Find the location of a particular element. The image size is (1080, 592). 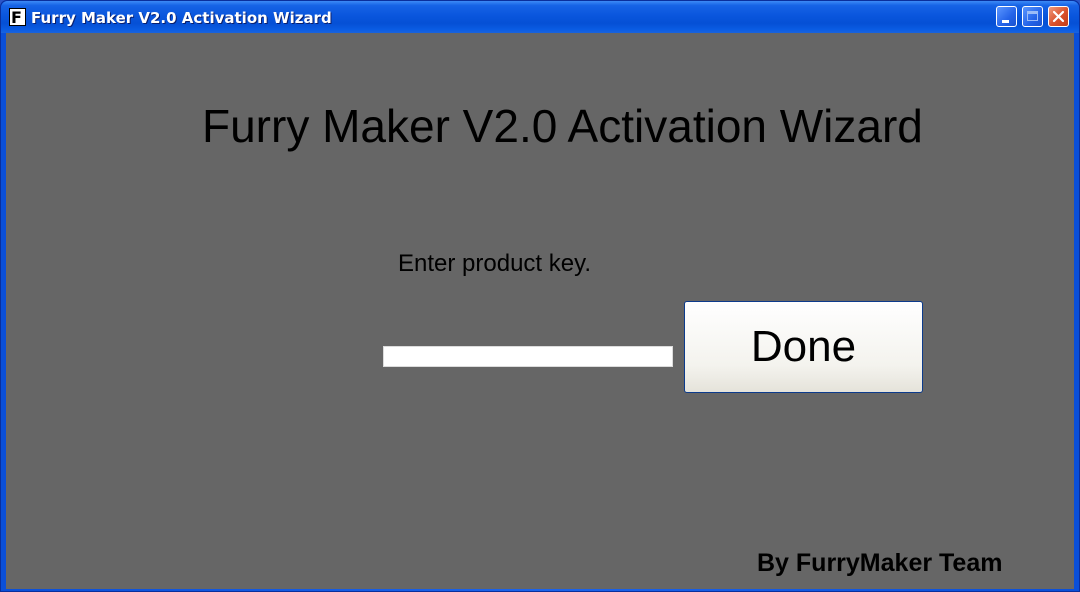

close-button is located at coordinates (1058, 16).